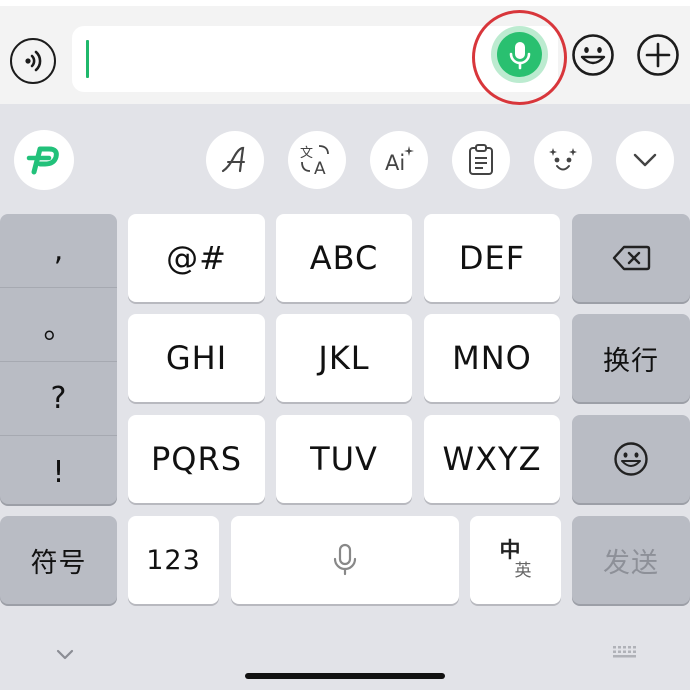  I want to click on backspace-icon, so click(631, 258).